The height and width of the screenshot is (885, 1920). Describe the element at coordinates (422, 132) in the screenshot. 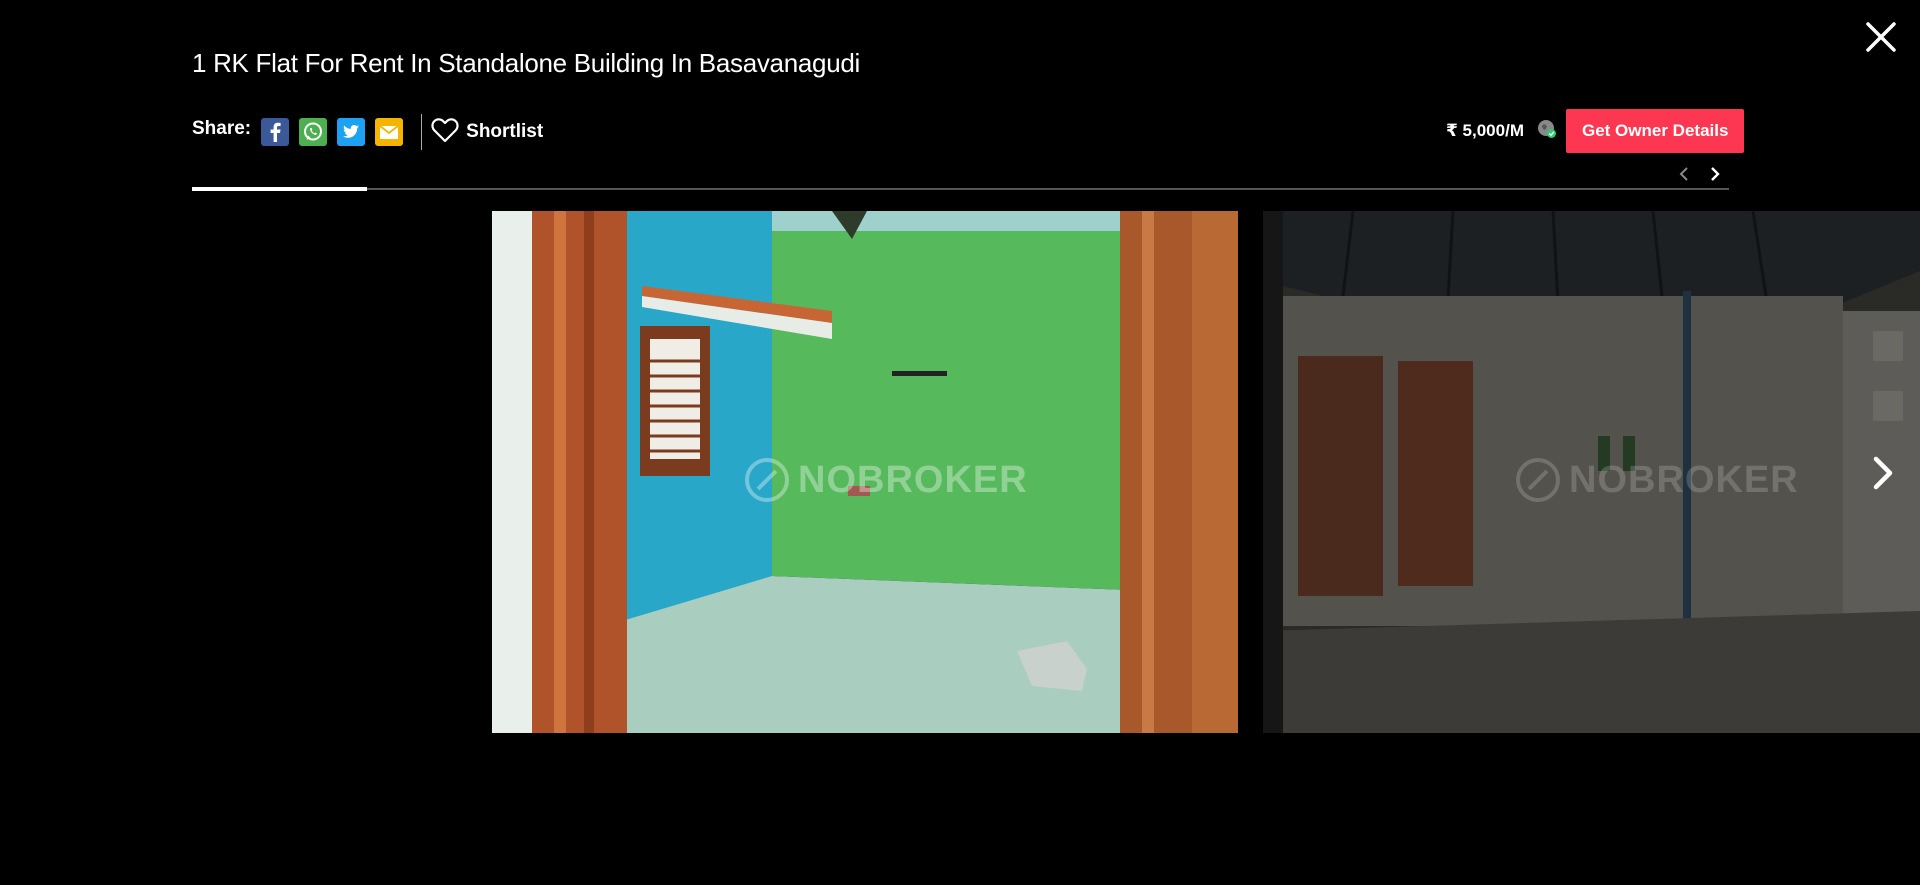

I see `share-divider` at that location.